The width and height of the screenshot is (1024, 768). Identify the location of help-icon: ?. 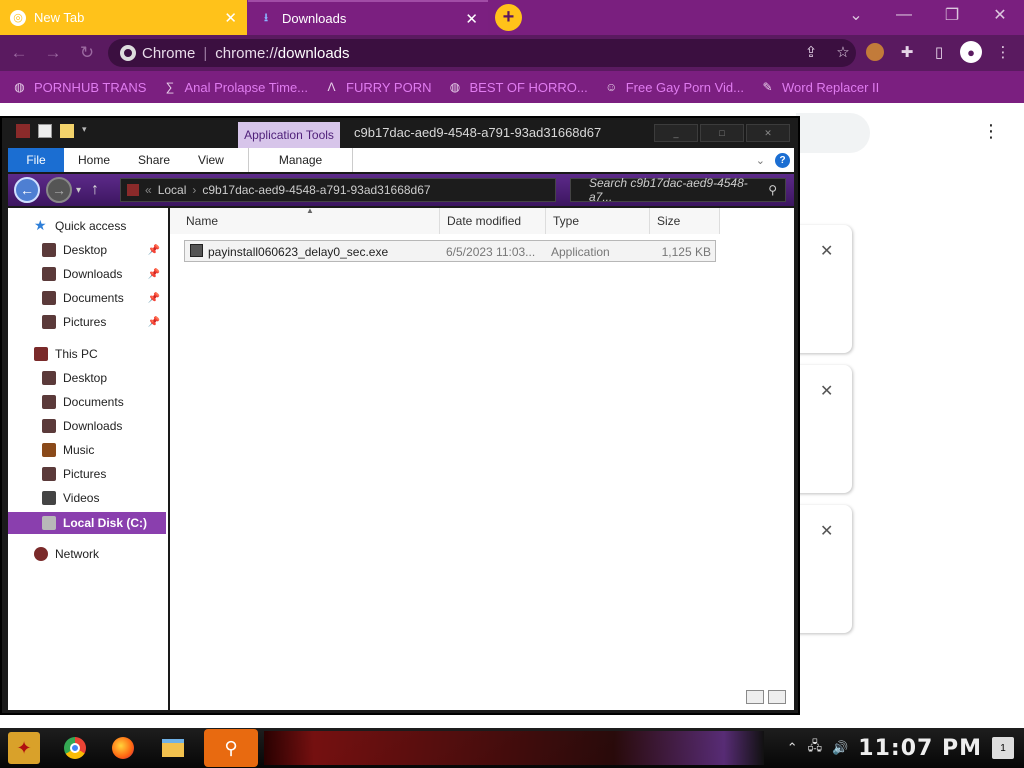
(782, 160).